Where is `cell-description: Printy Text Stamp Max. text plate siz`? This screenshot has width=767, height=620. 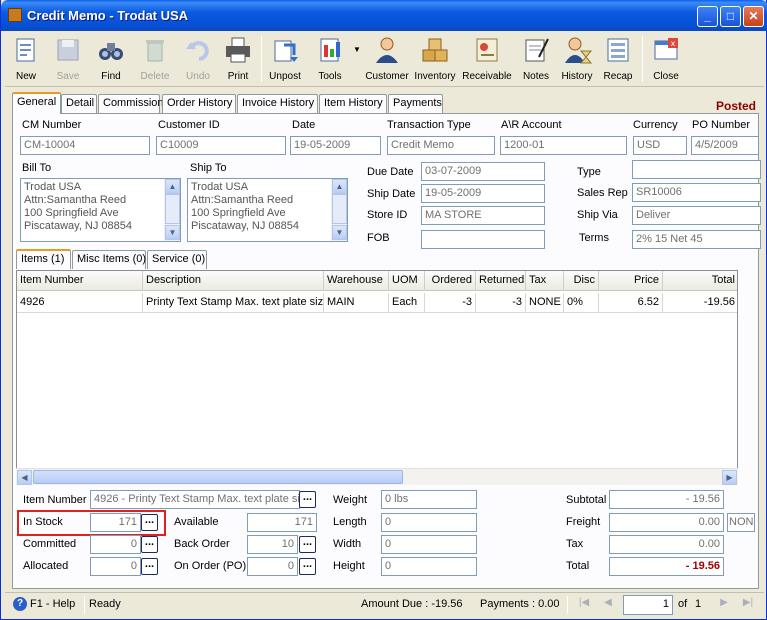 cell-description: Printy Text Stamp Max. text plate siz is located at coordinates (233, 303).